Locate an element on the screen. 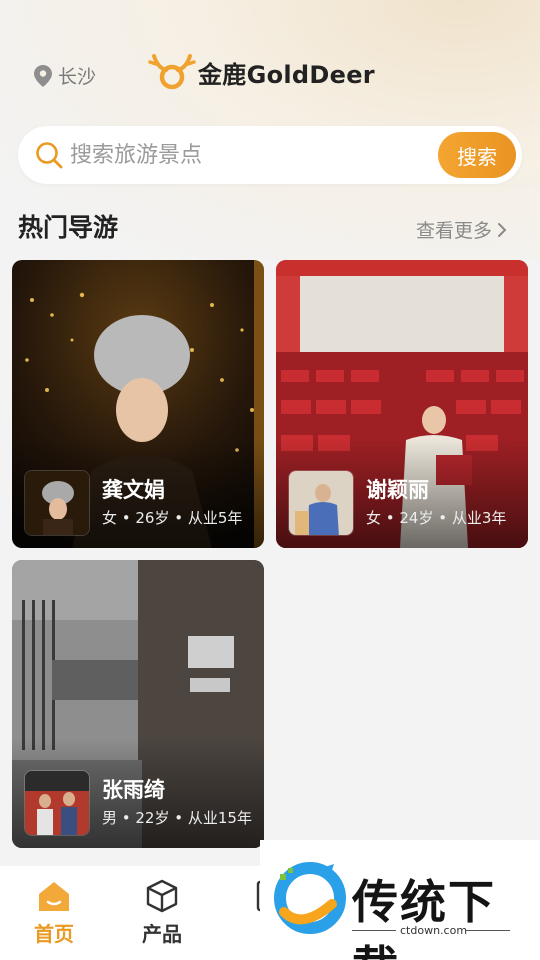 The height and width of the screenshot is (960, 540). watermark-logo-icon is located at coordinates (310, 898).